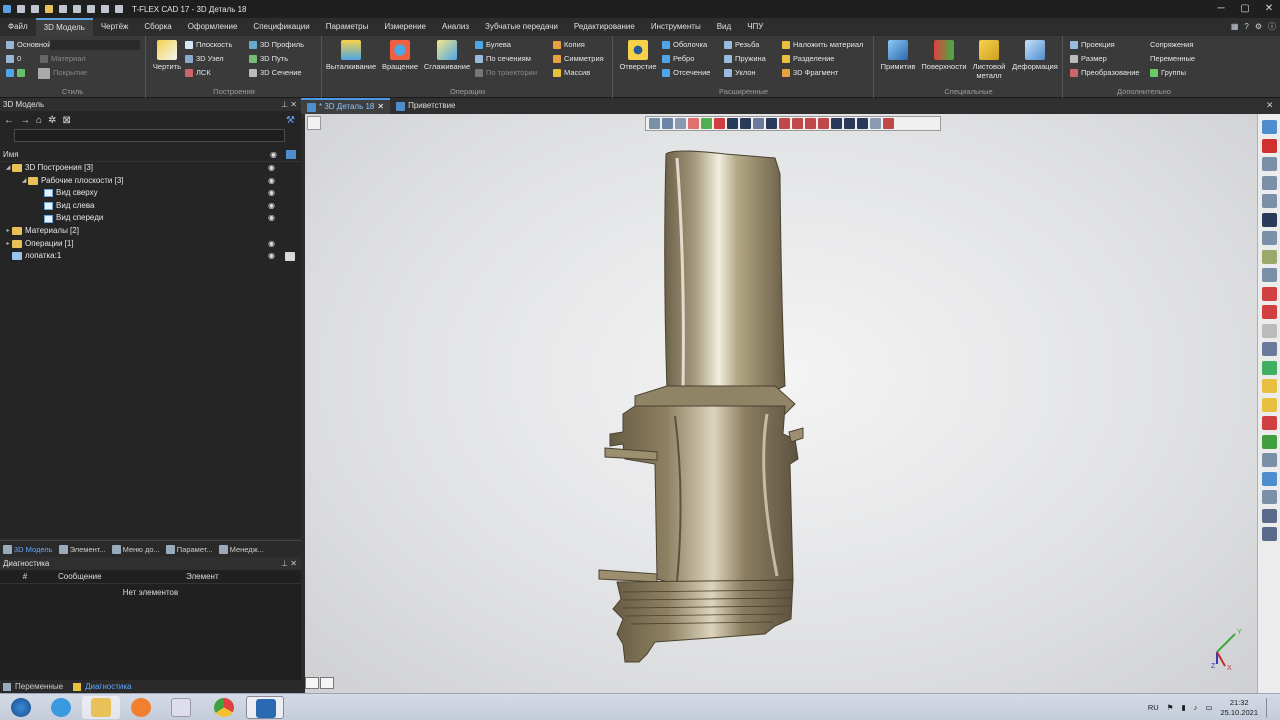 The width and height of the screenshot is (1280, 720). What do you see at coordinates (898, 55) in the screenshot?
I see `primitive-button: Примитив` at bounding box center [898, 55].